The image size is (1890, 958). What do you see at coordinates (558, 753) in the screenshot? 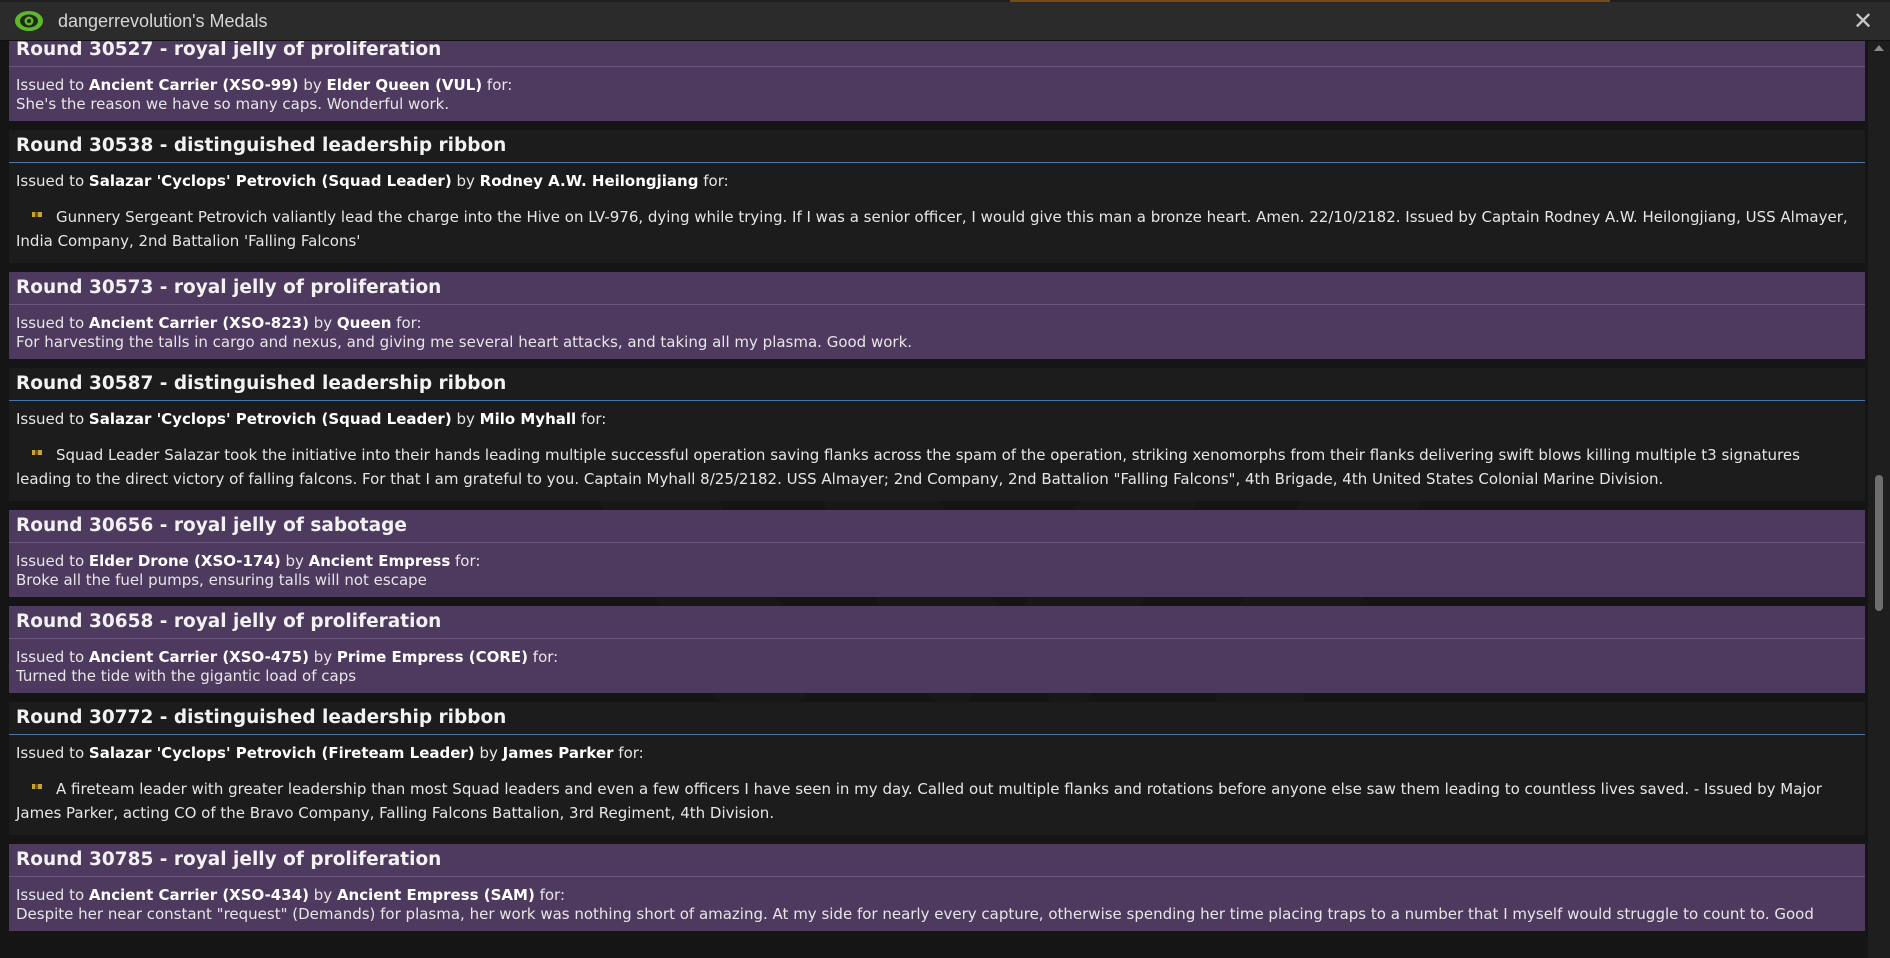
I see `medal-issuer: James Parker` at bounding box center [558, 753].